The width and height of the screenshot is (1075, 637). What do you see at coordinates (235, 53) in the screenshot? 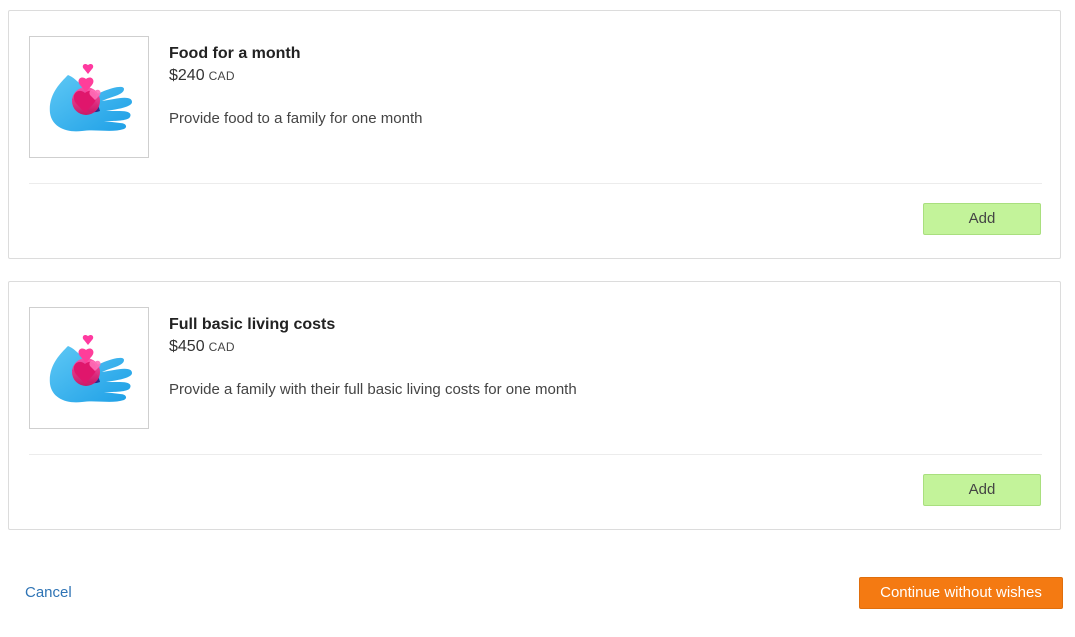
I see `wish-title: Food for a month` at bounding box center [235, 53].